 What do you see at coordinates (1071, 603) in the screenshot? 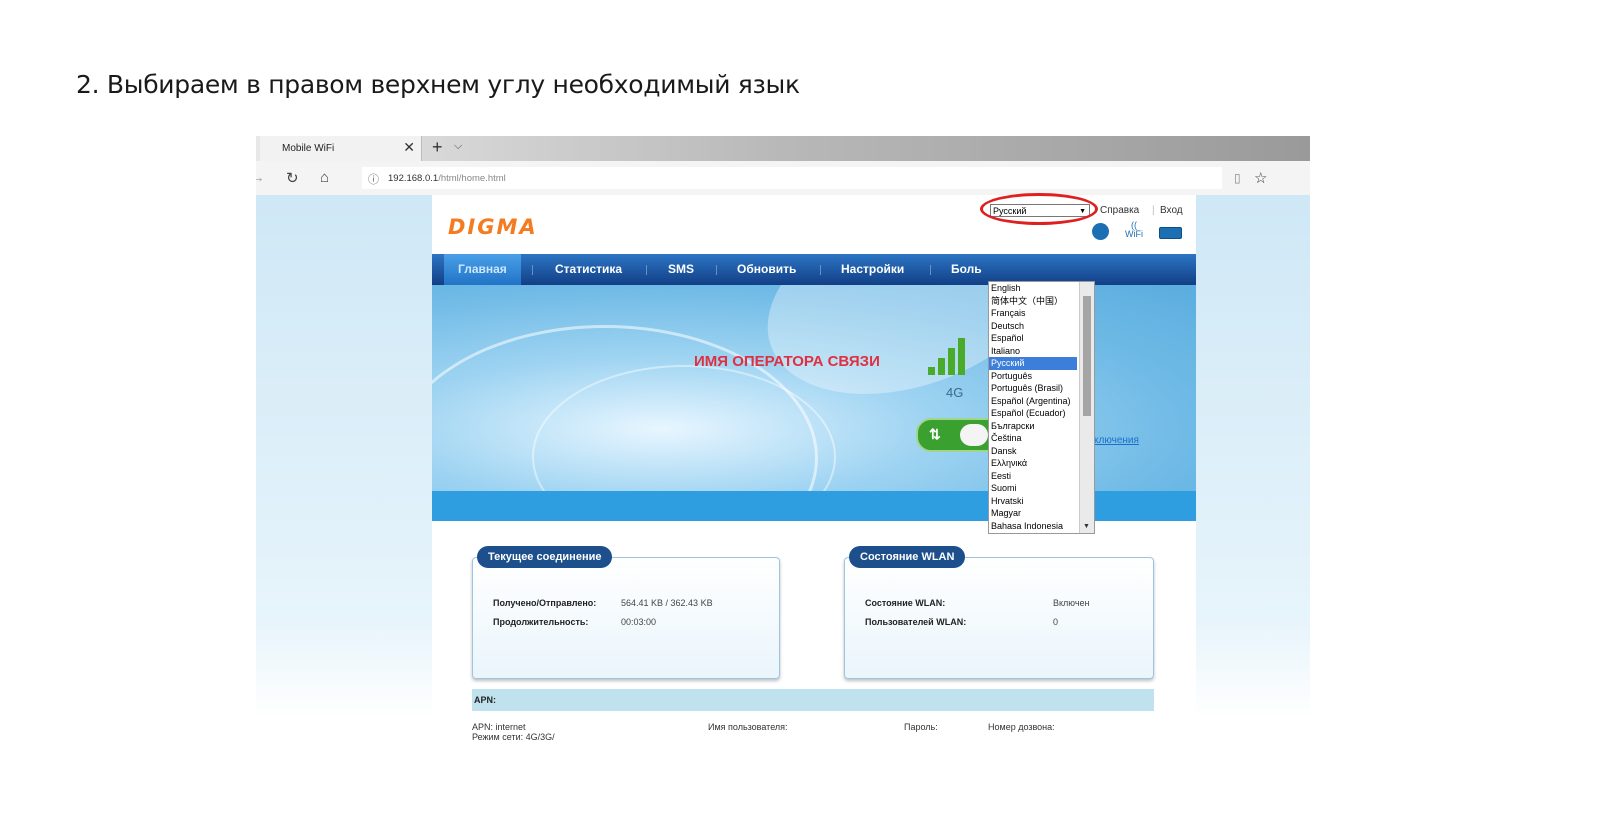
I see `wlan-status-value: Включен` at bounding box center [1071, 603].